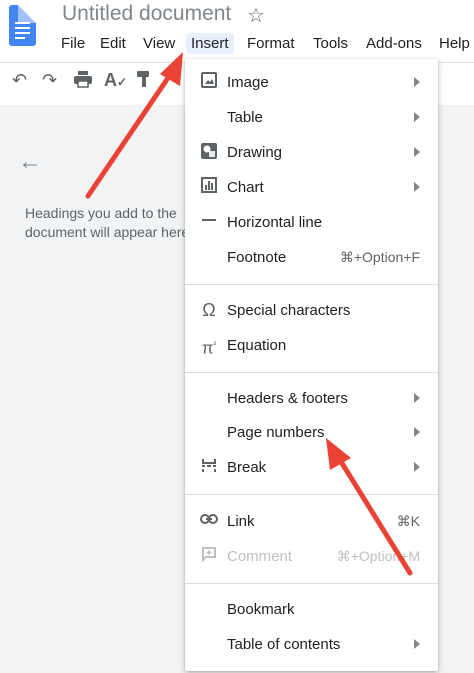 The width and height of the screenshot is (474, 673). Describe the element at coordinates (134, 125) in the screenshot. I see `arrow-to-insert-menu` at that location.